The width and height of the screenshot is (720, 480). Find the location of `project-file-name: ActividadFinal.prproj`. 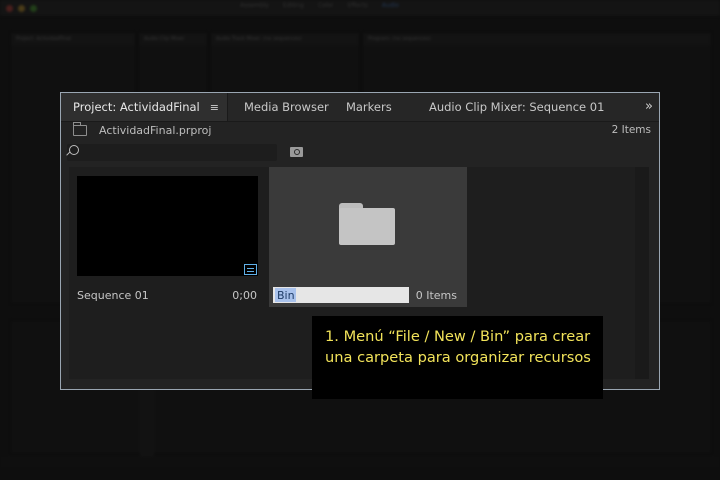

project-file-name: ActividadFinal.prproj is located at coordinates (155, 130).